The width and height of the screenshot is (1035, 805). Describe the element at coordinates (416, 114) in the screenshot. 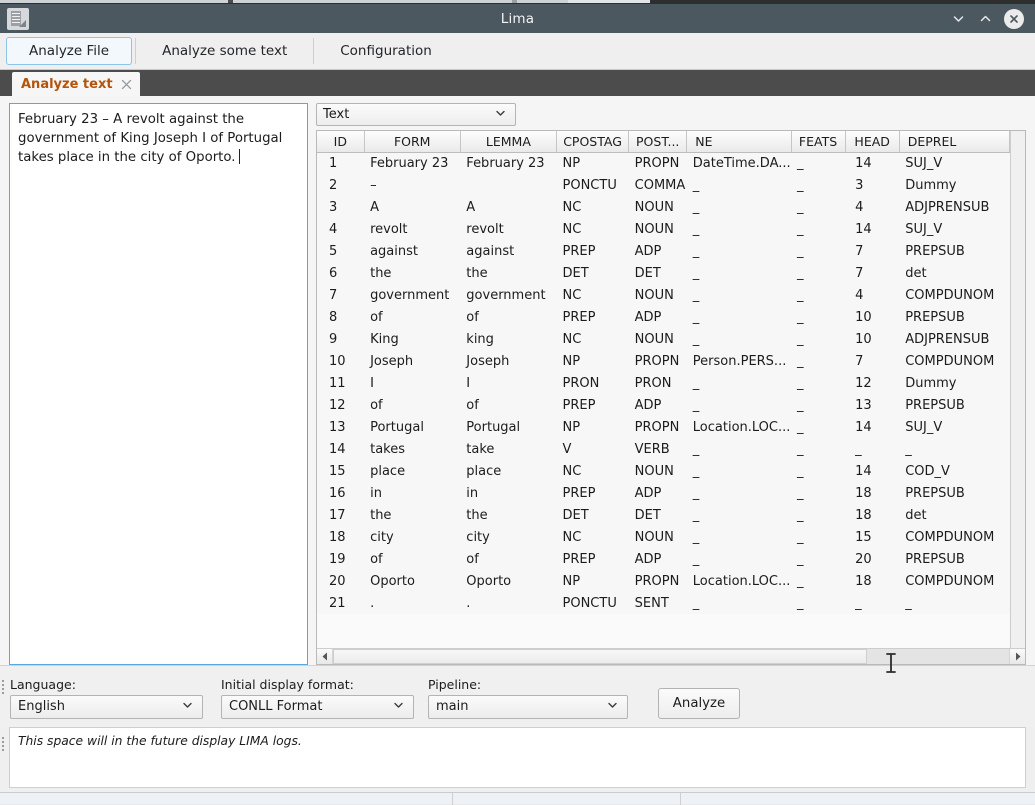

I see `display-format-dropdown: Text` at that location.